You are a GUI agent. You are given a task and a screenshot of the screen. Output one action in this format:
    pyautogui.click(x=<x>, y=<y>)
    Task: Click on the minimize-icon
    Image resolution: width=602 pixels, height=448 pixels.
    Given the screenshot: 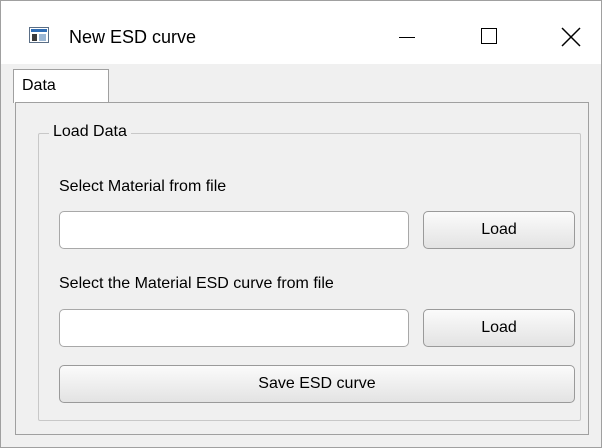 What is the action you would take?
    pyautogui.click(x=407, y=37)
    